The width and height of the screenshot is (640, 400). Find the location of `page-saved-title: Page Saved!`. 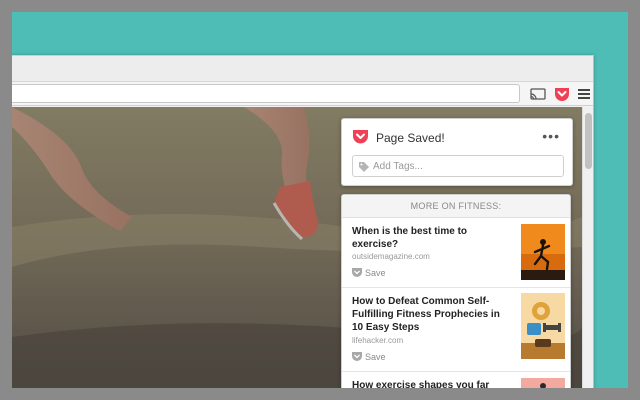

page-saved-title: Page Saved! is located at coordinates (410, 138).